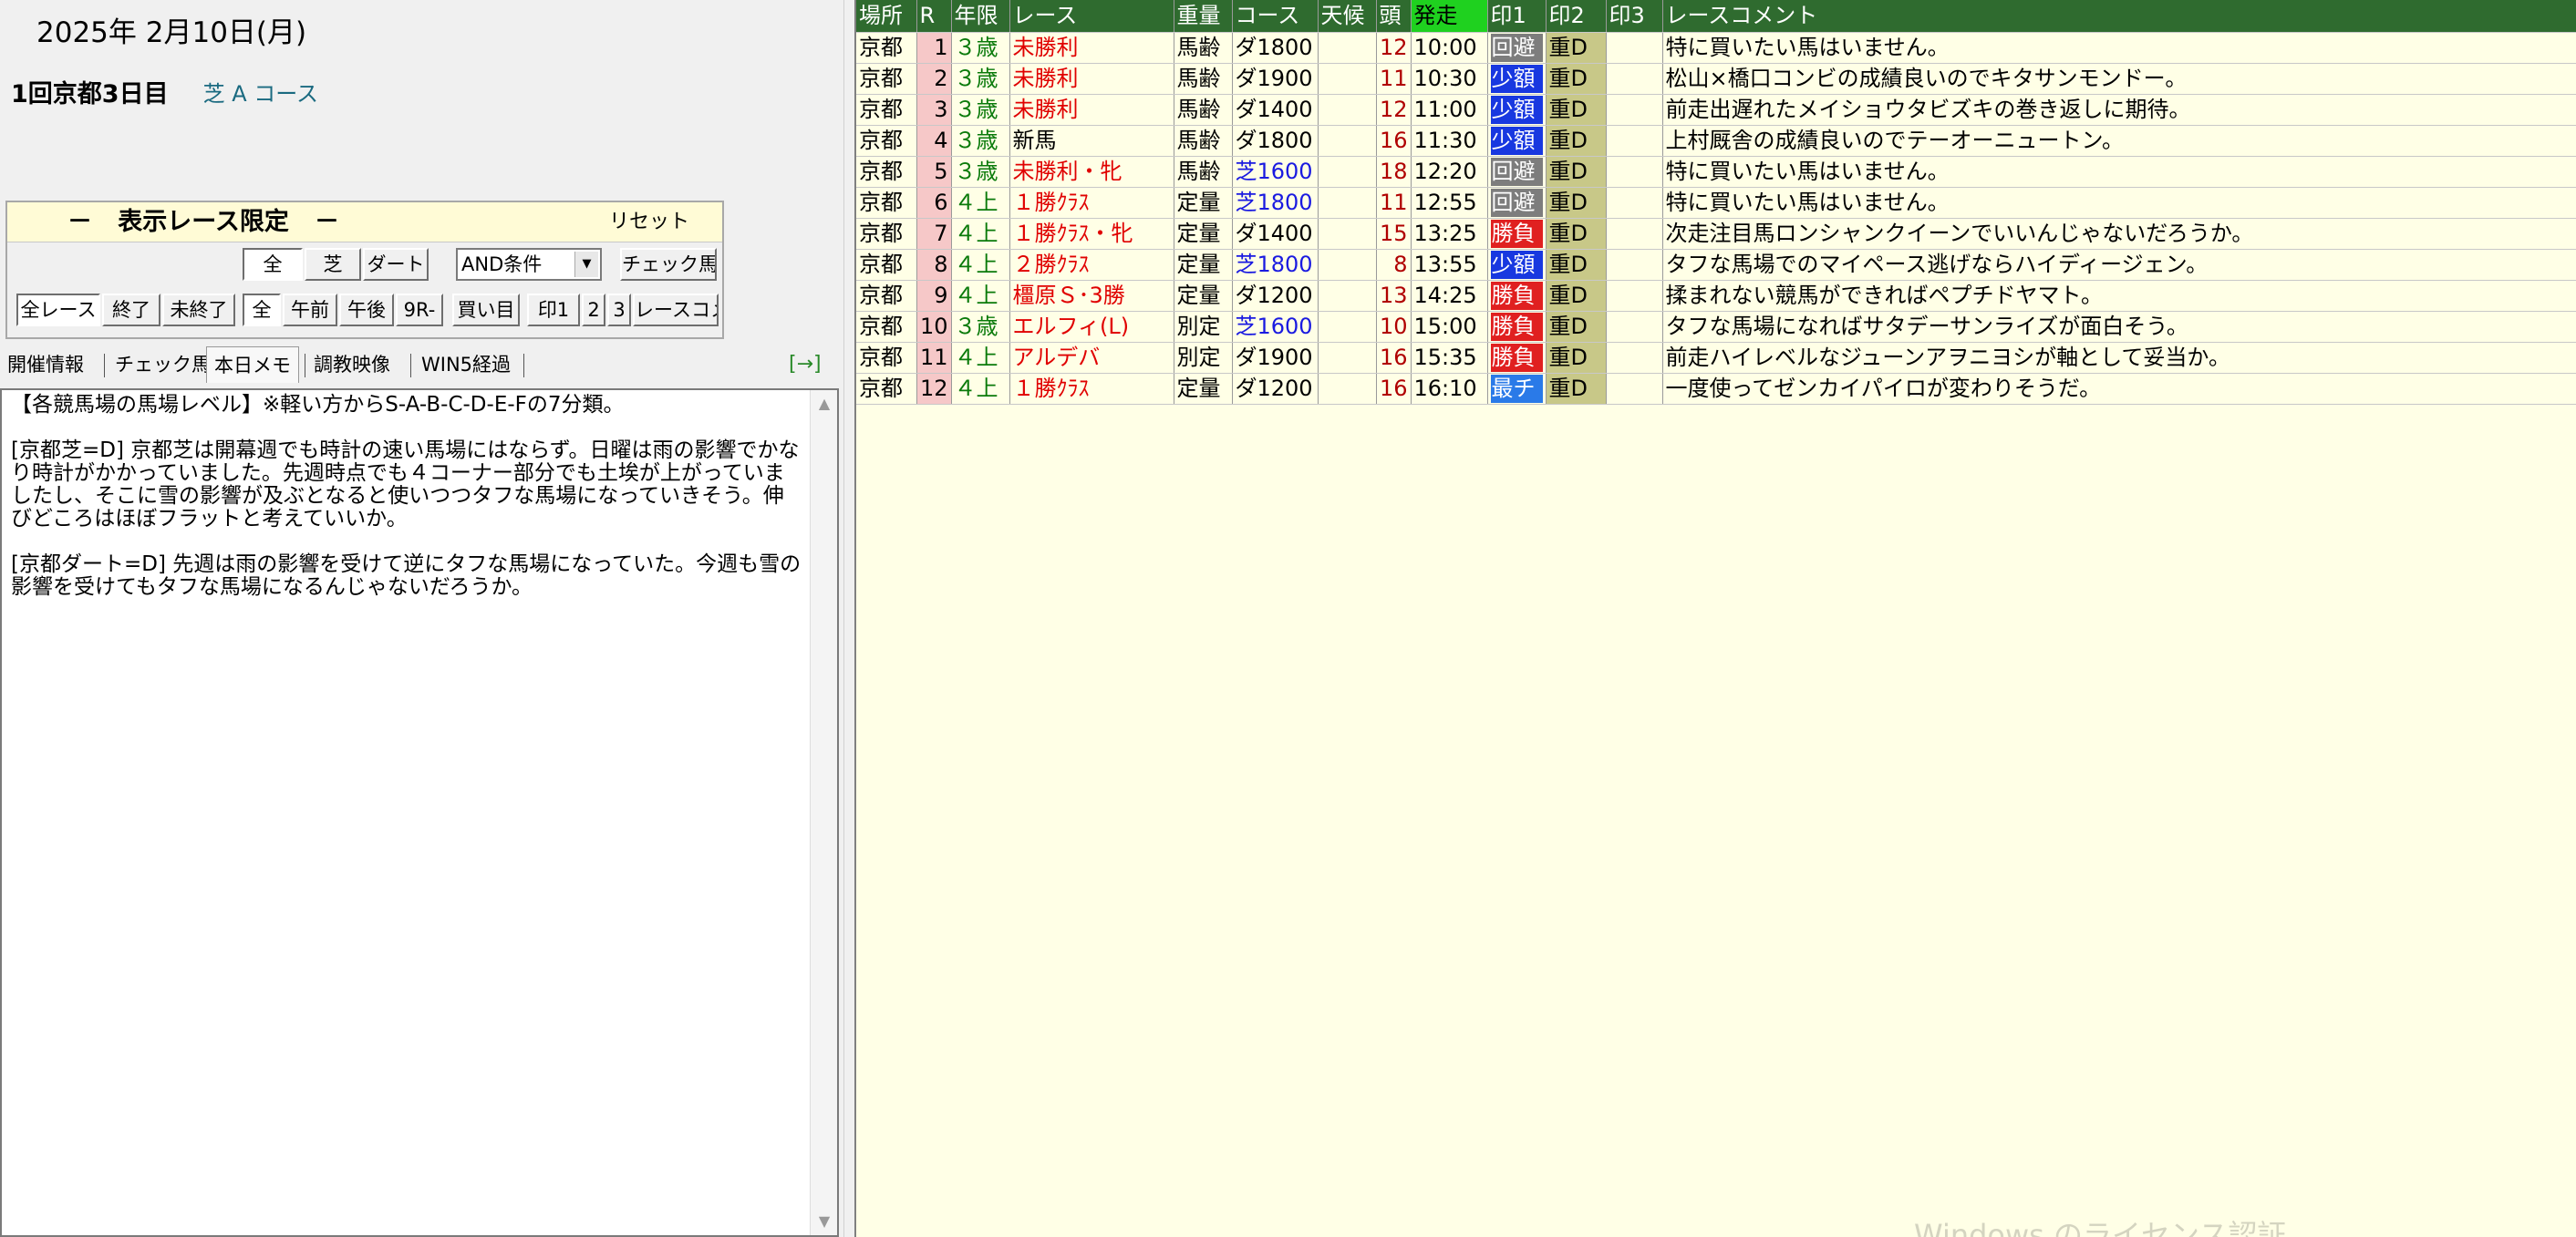 The width and height of the screenshot is (2576, 1237). What do you see at coordinates (1203, 16) in the screenshot?
I see `col-header-weight: 重量` at bounding box center [1203, 16].